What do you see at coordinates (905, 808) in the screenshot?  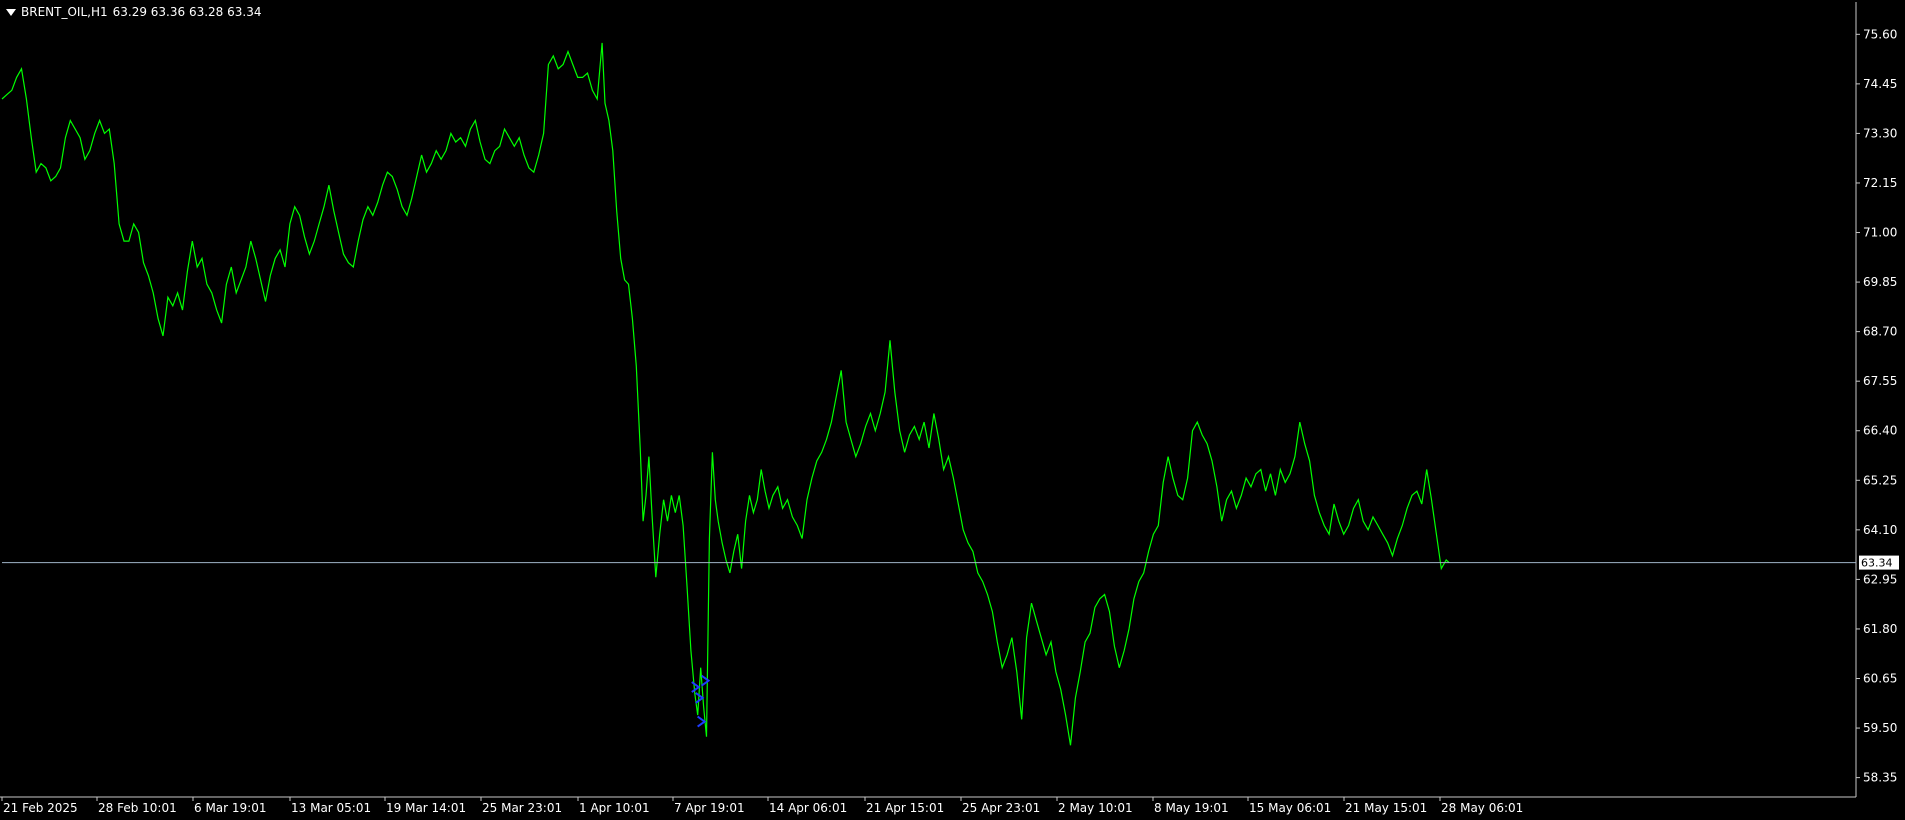 I see `x-axis-tick-label: 21 Apr 15:01` at bounding box center [905, 808].